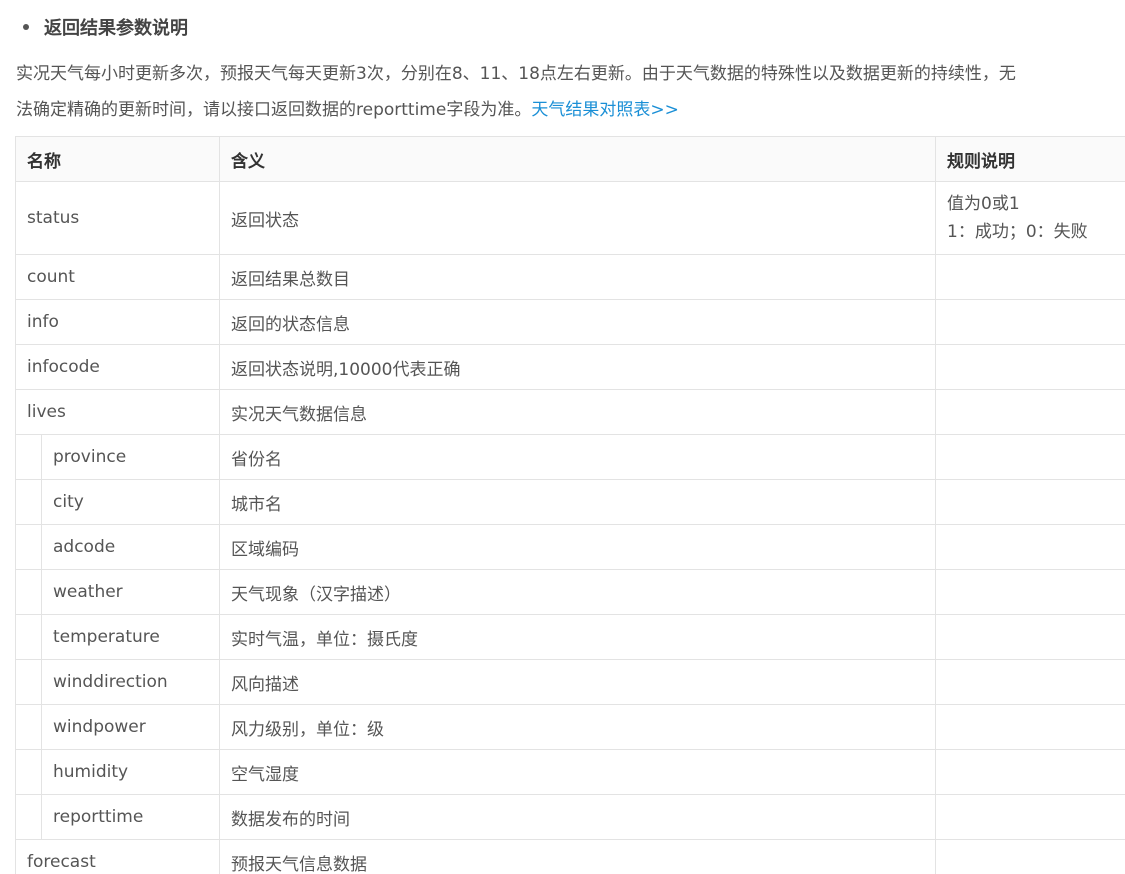  I want to click on param-meaning-cell: 风向描述, so click(577, 682).